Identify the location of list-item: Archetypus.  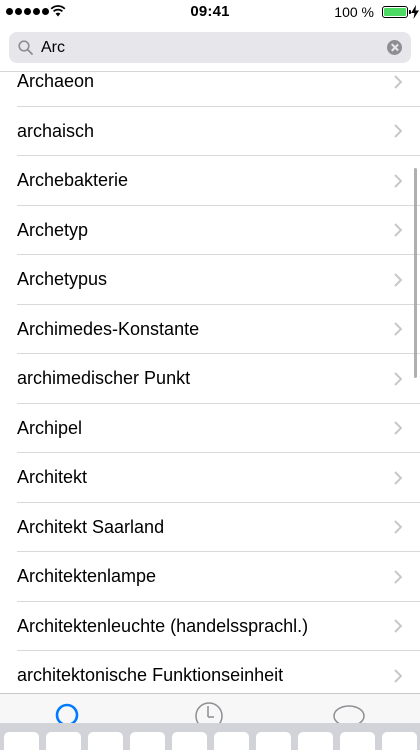
(210, 280).